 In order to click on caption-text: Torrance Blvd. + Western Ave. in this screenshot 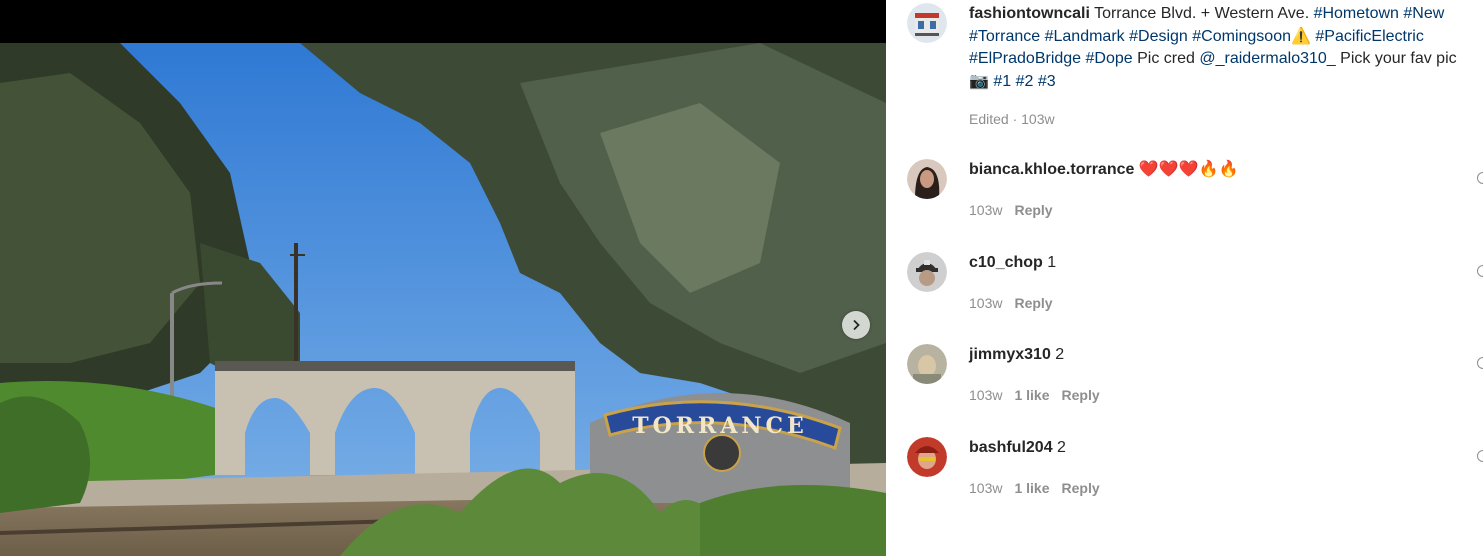, I will do `click(1201, 13)`.